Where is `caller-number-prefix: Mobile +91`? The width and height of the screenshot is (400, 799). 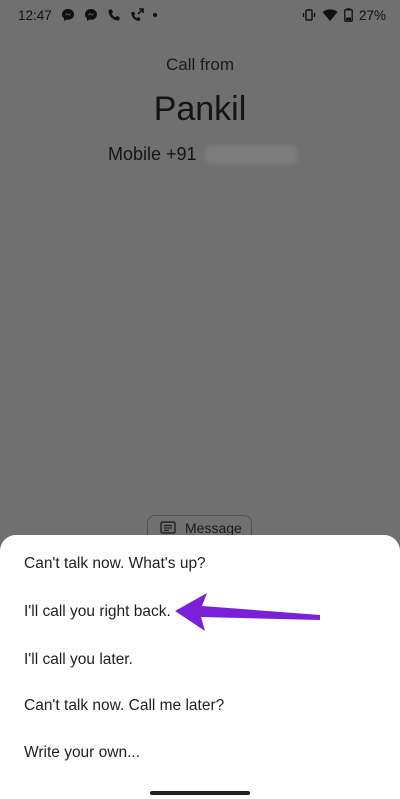 caller-number-prefix: Mobile +91 is located at coordinates (152, 154).